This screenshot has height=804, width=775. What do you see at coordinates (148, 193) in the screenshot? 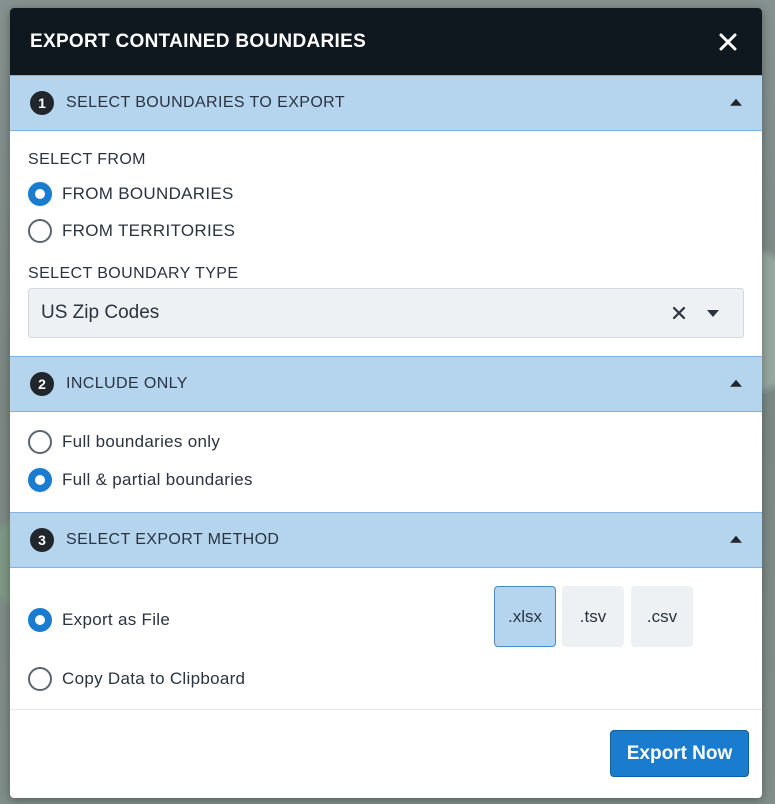
I see `radio-label: FROM BOUNDARIES` at bounding box center [148, 193].